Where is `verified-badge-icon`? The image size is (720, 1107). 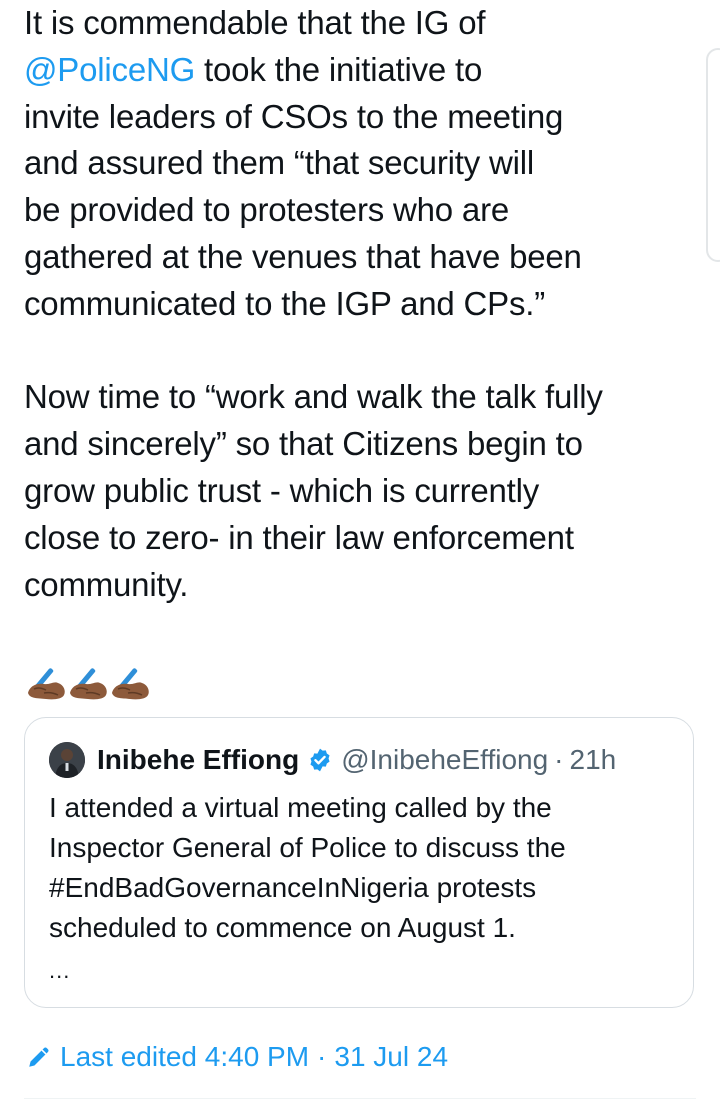
verified-badge-icon is located at coordinates (320, 760).